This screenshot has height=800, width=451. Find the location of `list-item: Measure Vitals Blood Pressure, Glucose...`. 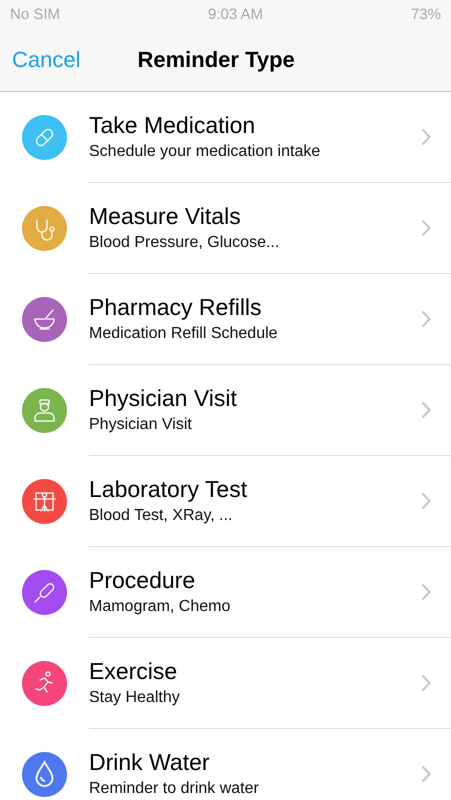

list-item: Measure Vitals Blood Pressure, Glucose... is located at coordinates (225, 228).